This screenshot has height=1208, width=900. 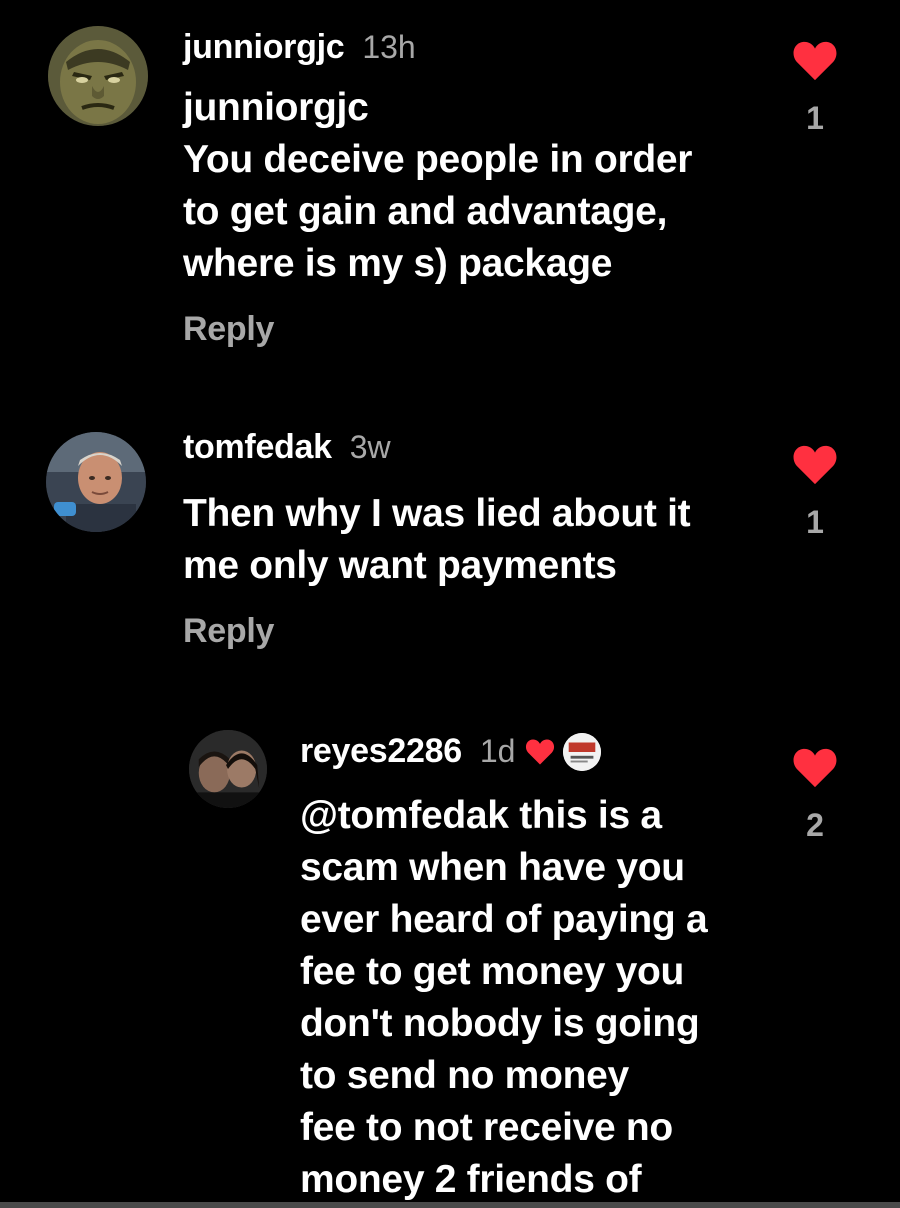 I want to click on comment-line: @tomfedak this is a, so click(x=503, y=816).